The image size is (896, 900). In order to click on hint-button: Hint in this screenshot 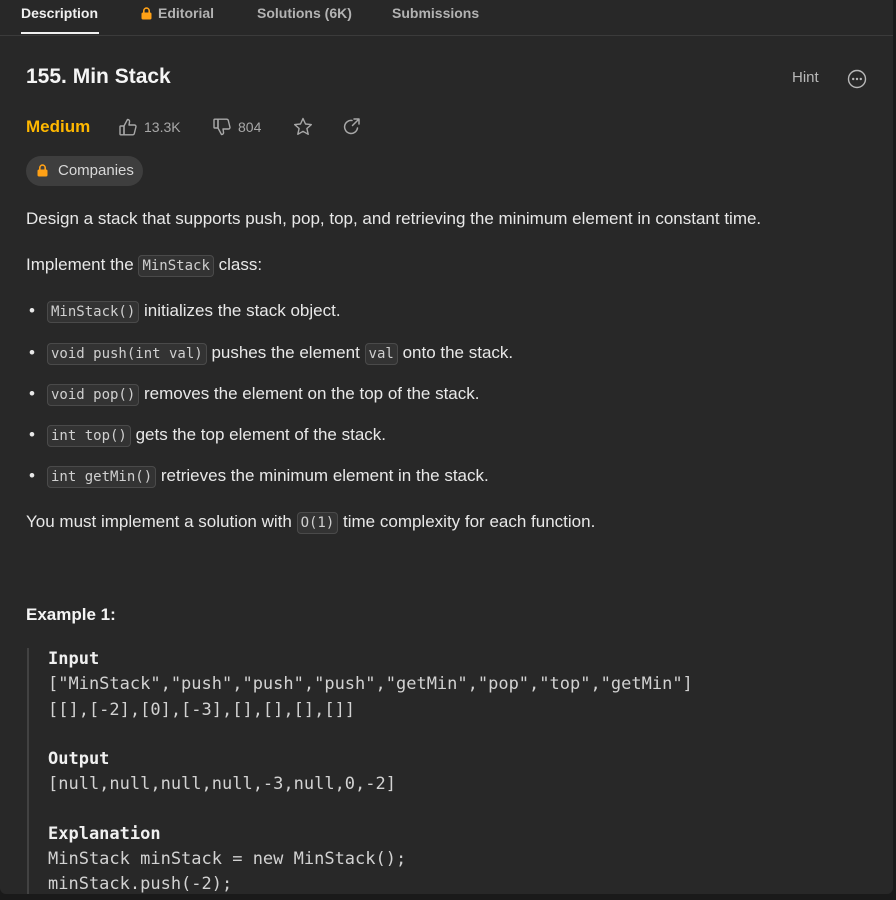, I will do `click(805, 77)`.